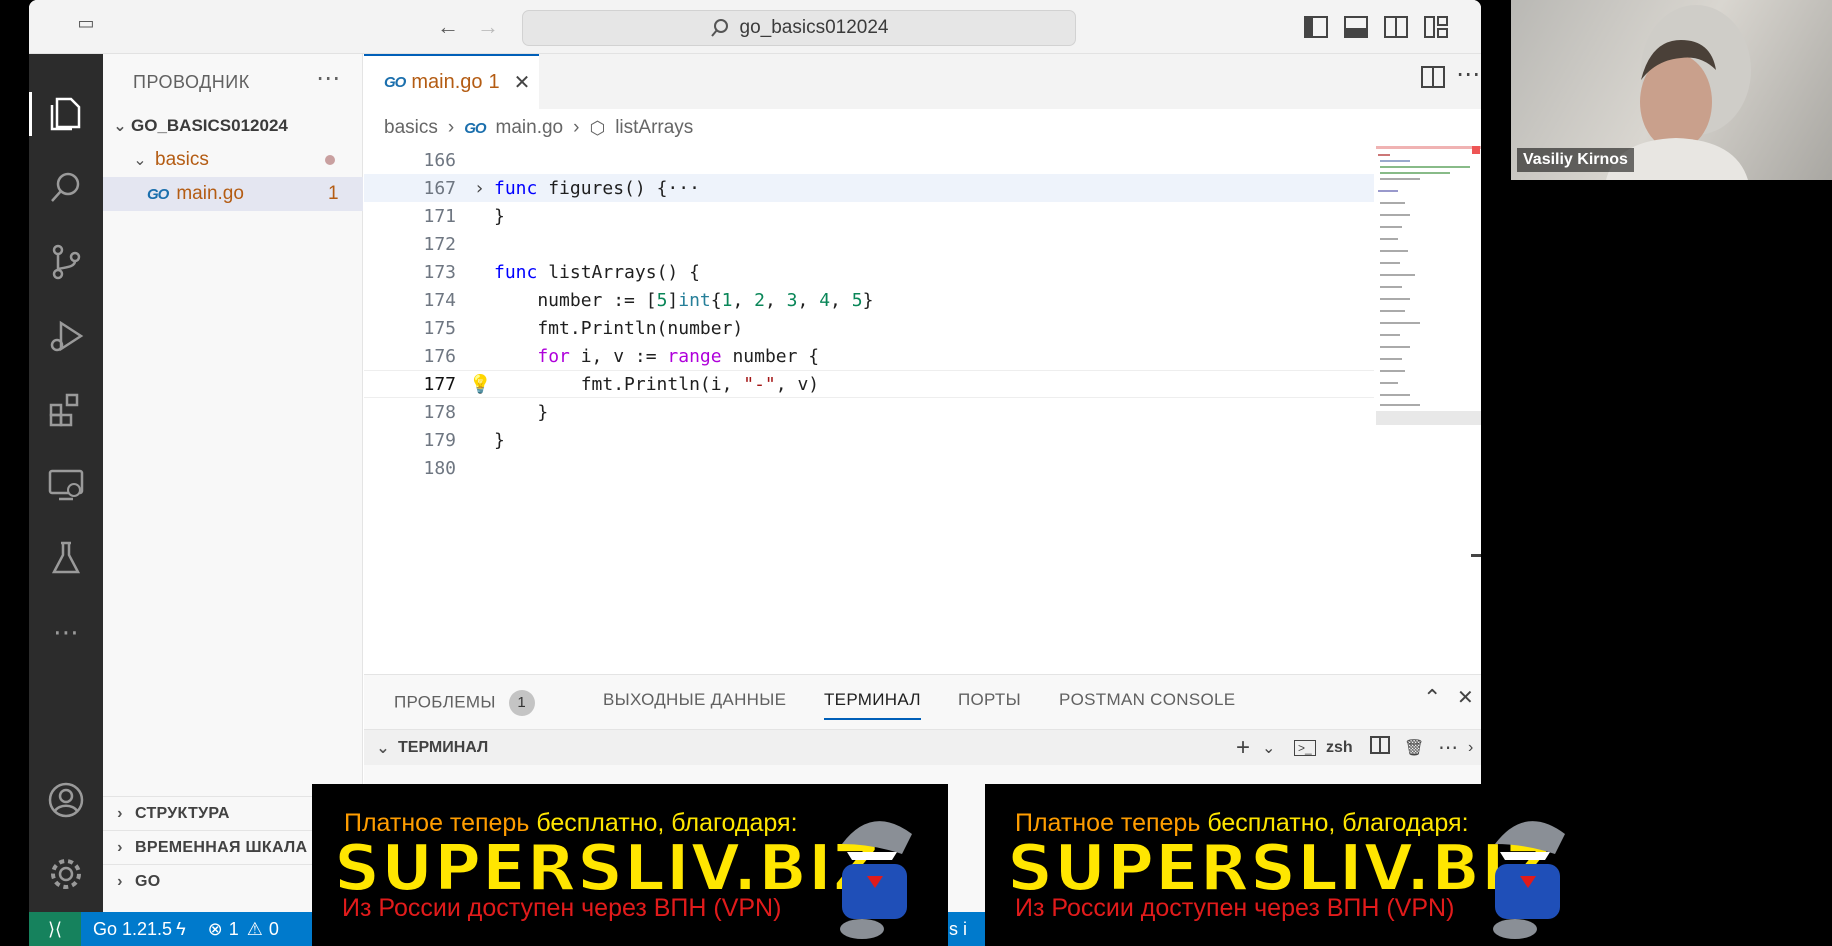 This screenshot has height=946, width=1832. What do you see at coordinates (182, 159) in the screenshot?
I see `folder-label: basics` at bounding box center [182, 159].